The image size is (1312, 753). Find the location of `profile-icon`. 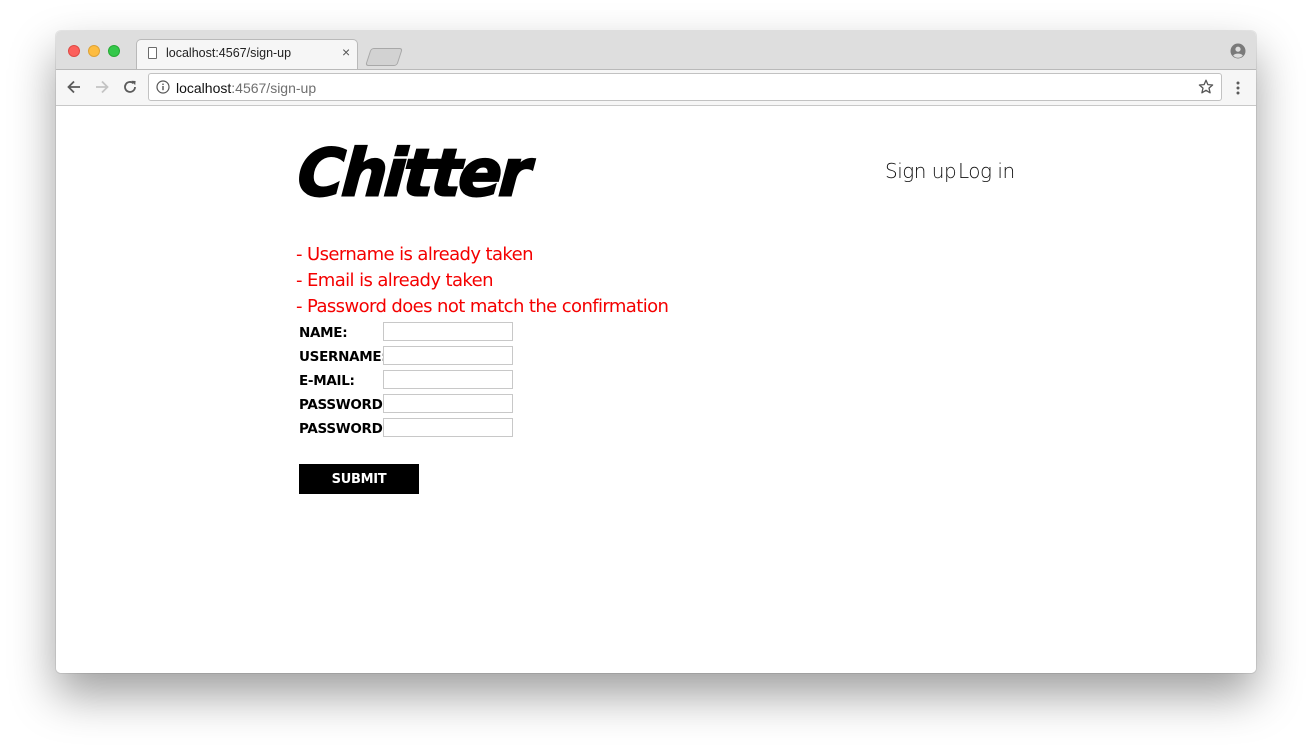

profile-icon is located at coordinates (1238, 51).